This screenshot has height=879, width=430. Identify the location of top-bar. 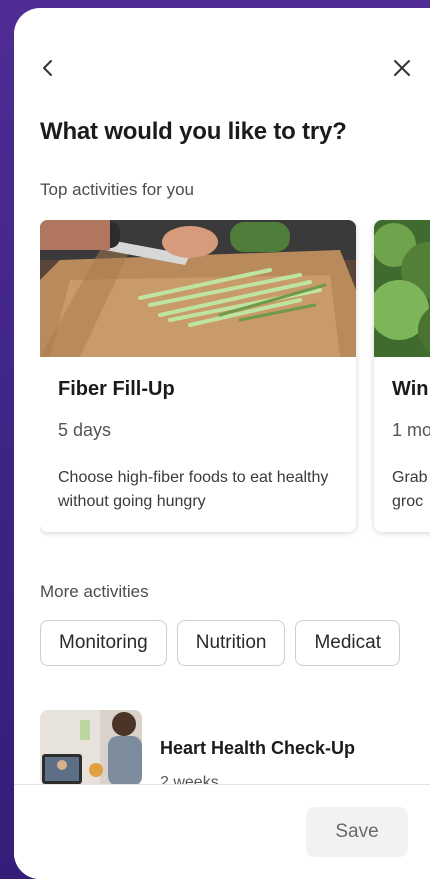
(222, 58).